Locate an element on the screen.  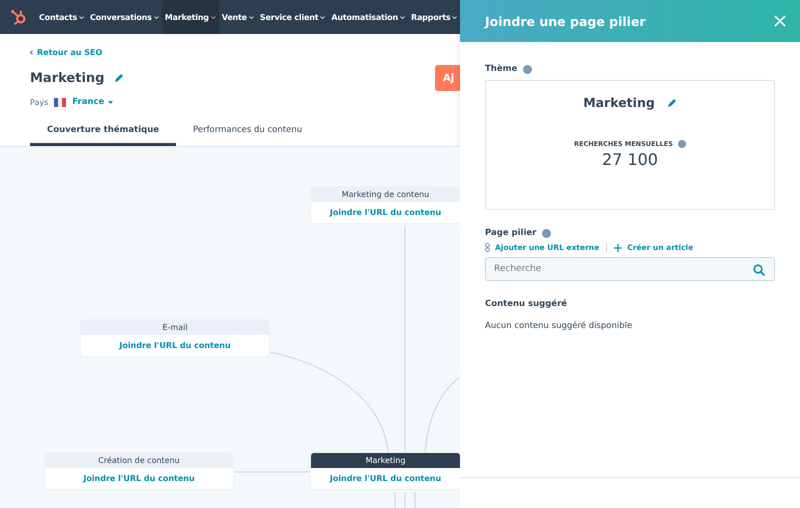
topic-node-title: Marketing is located at coordinates (385, 460).